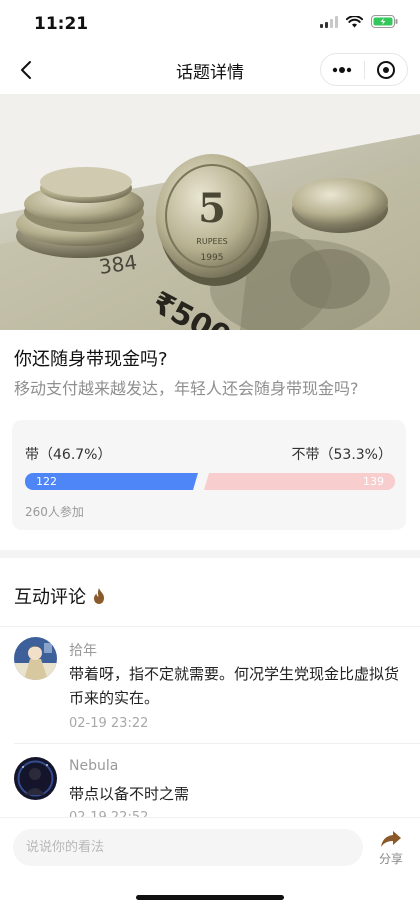 Image resolution: width=420 pixels, height=909 pixels. I want to click on home-indicator, so click(210, 897).